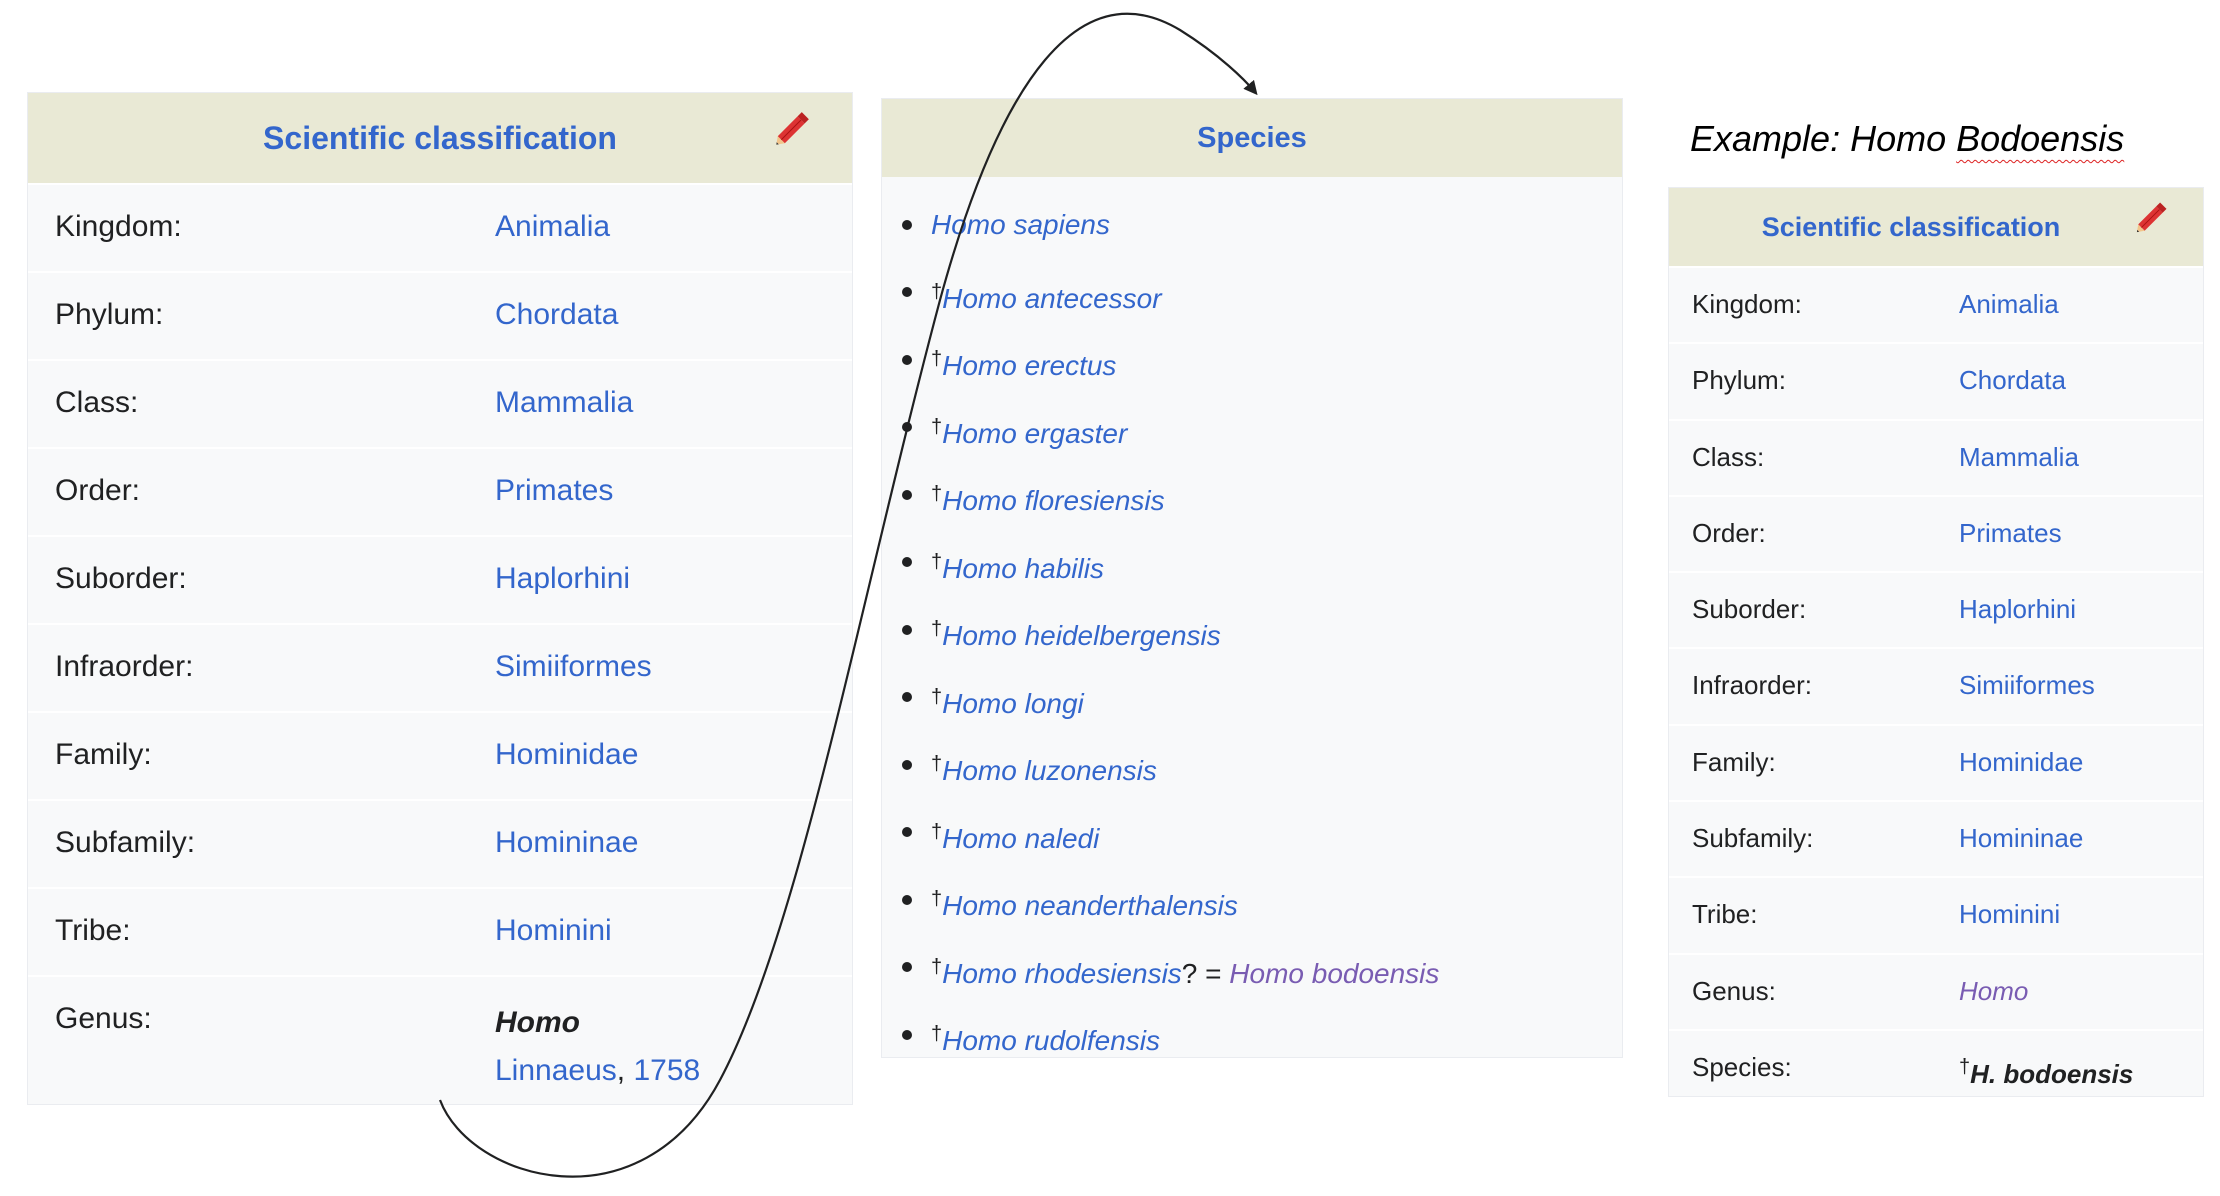  I want to click on row-label: Subfamily:, so click(125, 842).